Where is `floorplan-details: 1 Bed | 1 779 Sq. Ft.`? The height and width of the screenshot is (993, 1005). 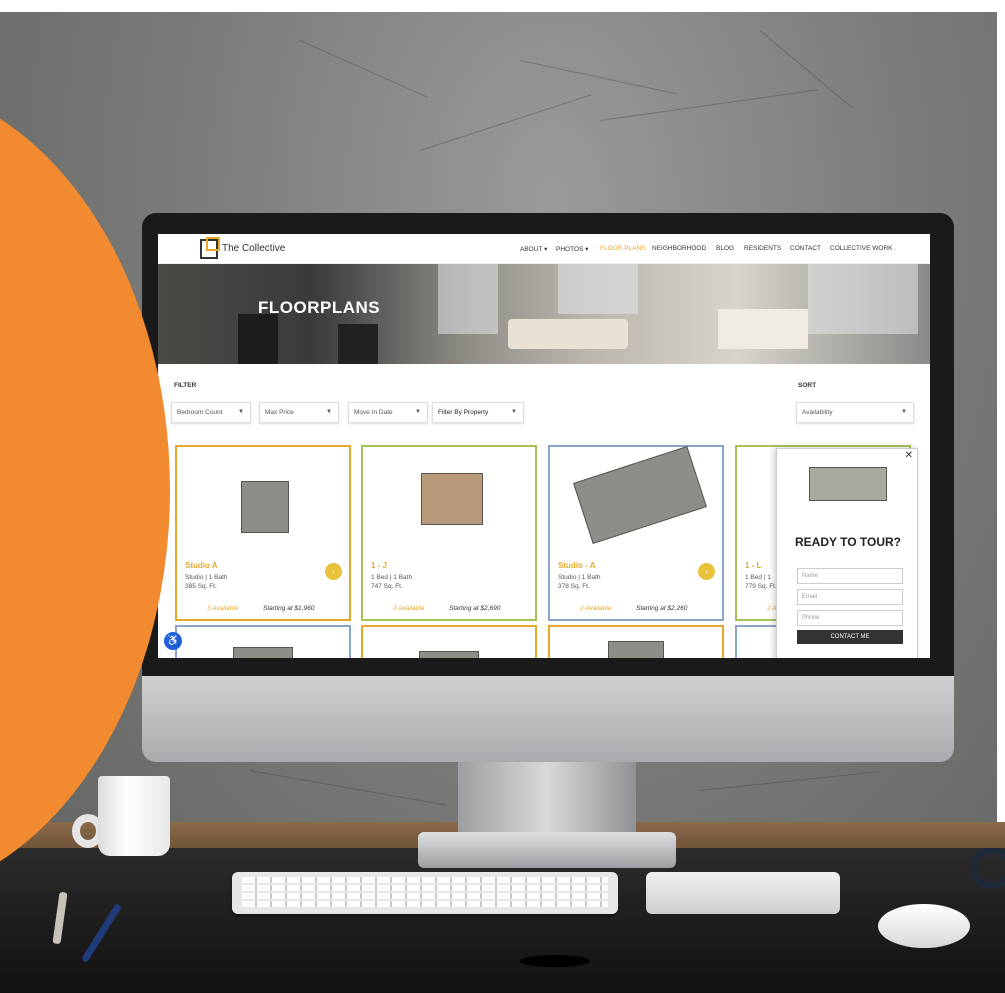 floorplan-details: 1 Bed | 1 779 Sq. Ft. is located at coordinates (761, 582).